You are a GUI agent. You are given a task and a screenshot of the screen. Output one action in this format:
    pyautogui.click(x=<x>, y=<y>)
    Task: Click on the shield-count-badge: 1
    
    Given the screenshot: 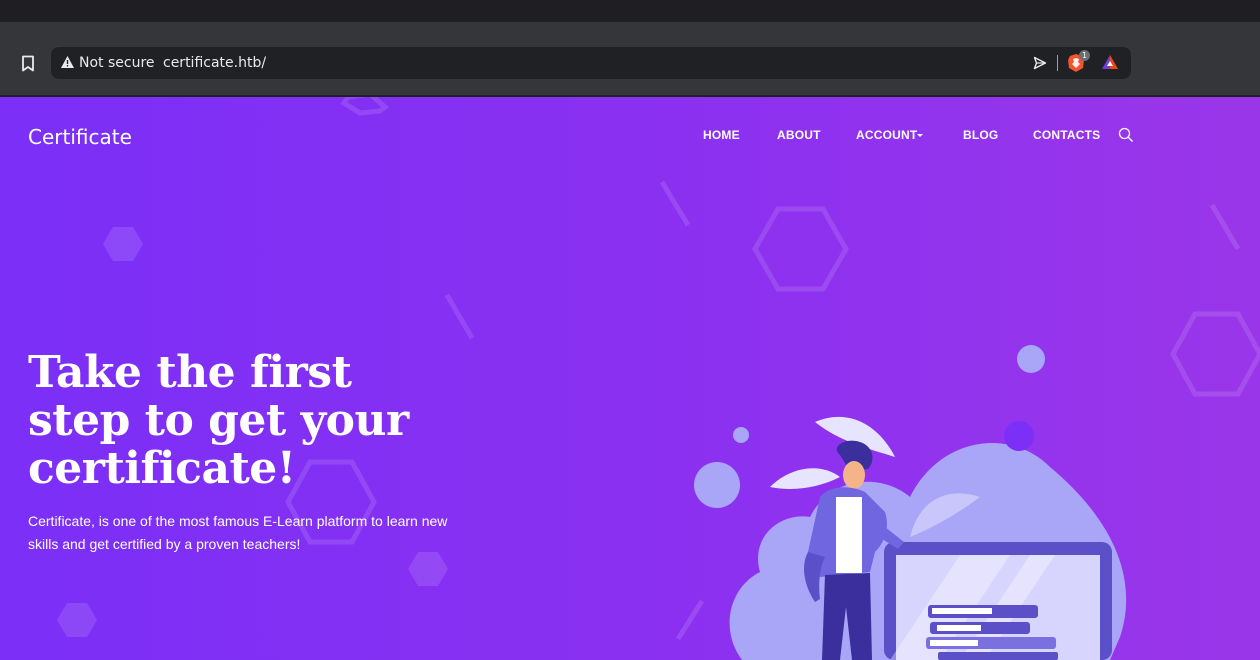 What is the action you would take?
    pyautogui.click(x=1084, y=55)
    